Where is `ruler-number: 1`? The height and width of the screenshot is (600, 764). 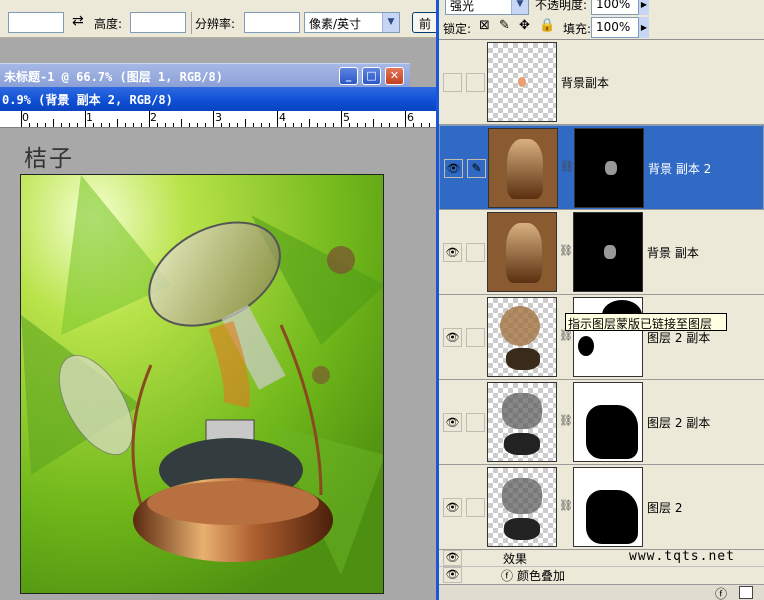 ruler-number: 1 is located at coordinates (89, 117).